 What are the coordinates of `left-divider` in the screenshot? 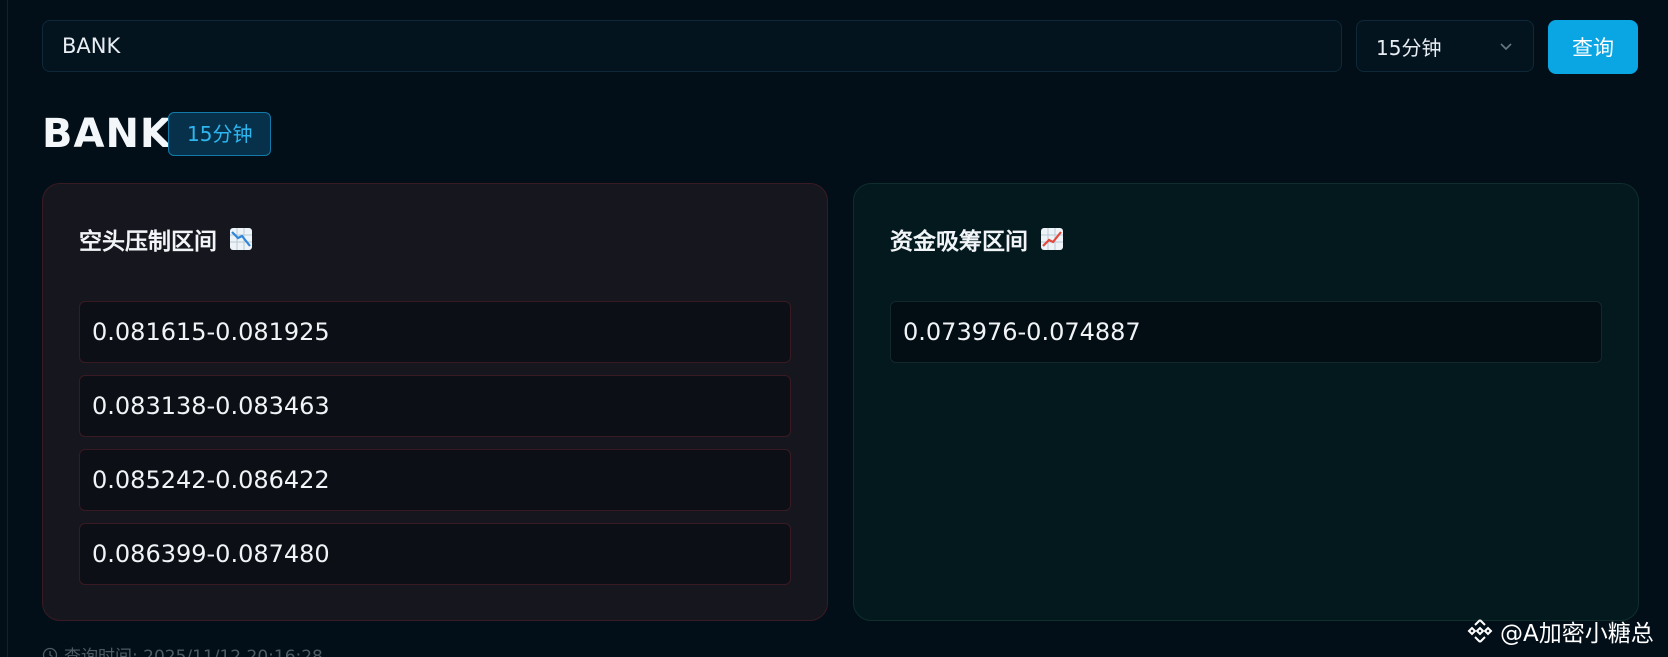 It's located at (7, 328).